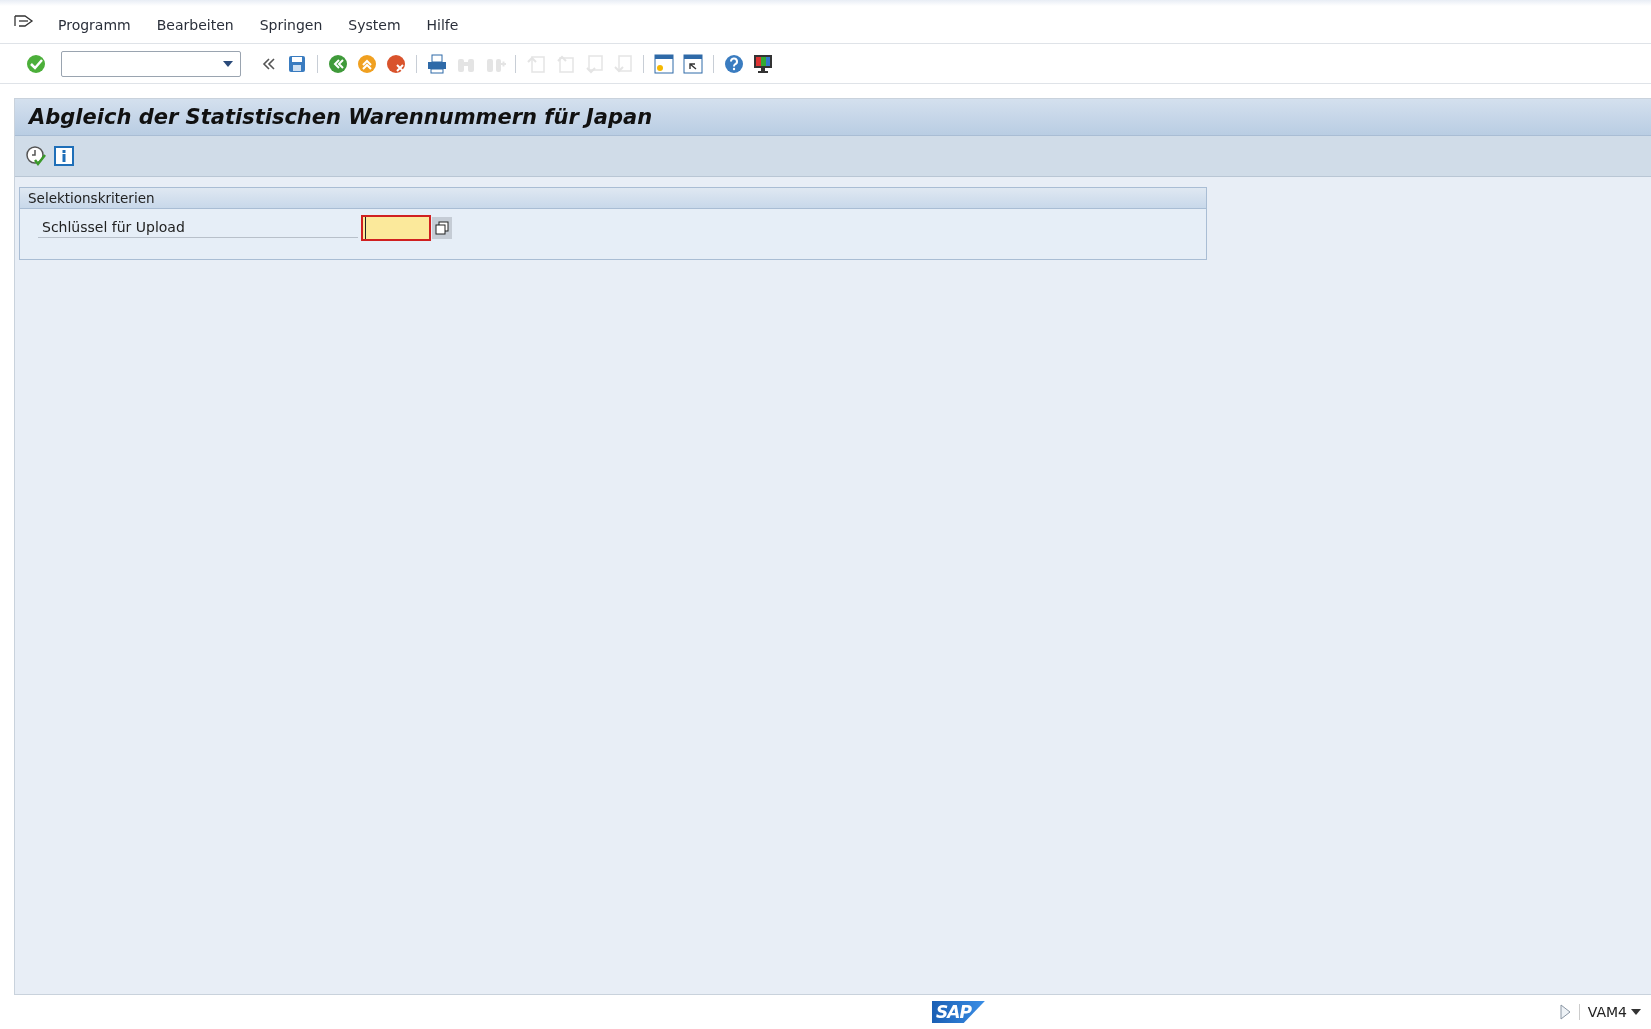 This screenshot has height=1029, width=1651. I want to click on print-icon, so click(437, 63).